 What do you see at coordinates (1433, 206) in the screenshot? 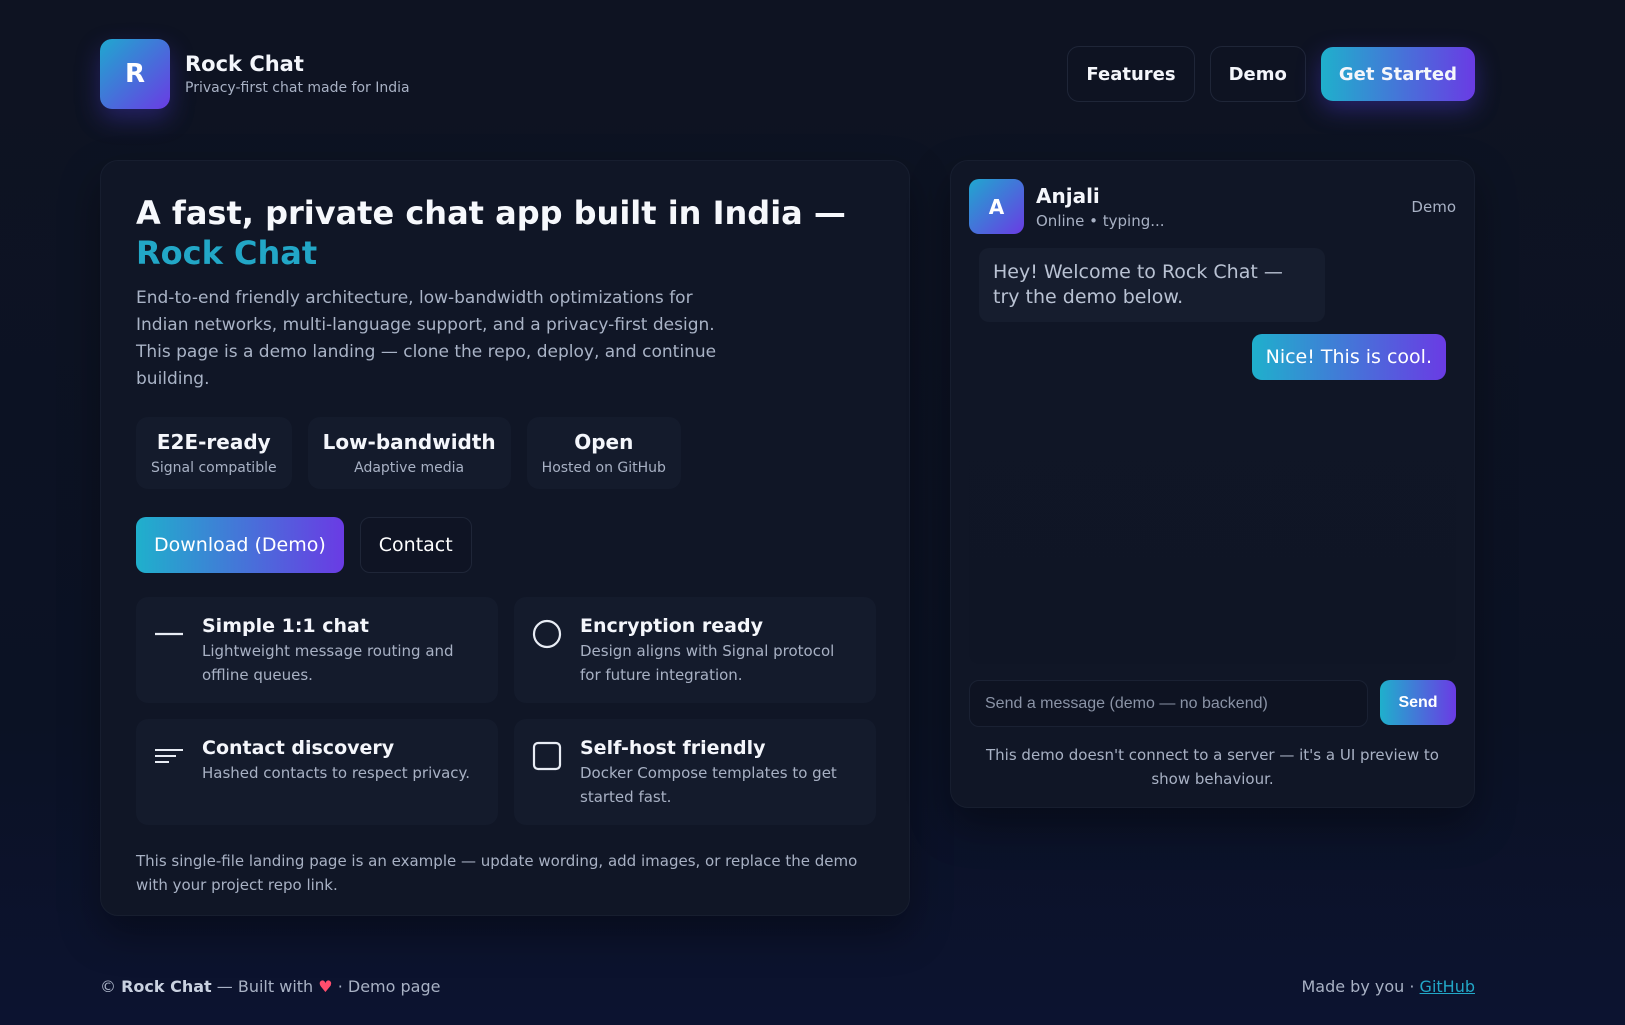
I see `demo-badge: Demo` at bounding box center [1433, 206].